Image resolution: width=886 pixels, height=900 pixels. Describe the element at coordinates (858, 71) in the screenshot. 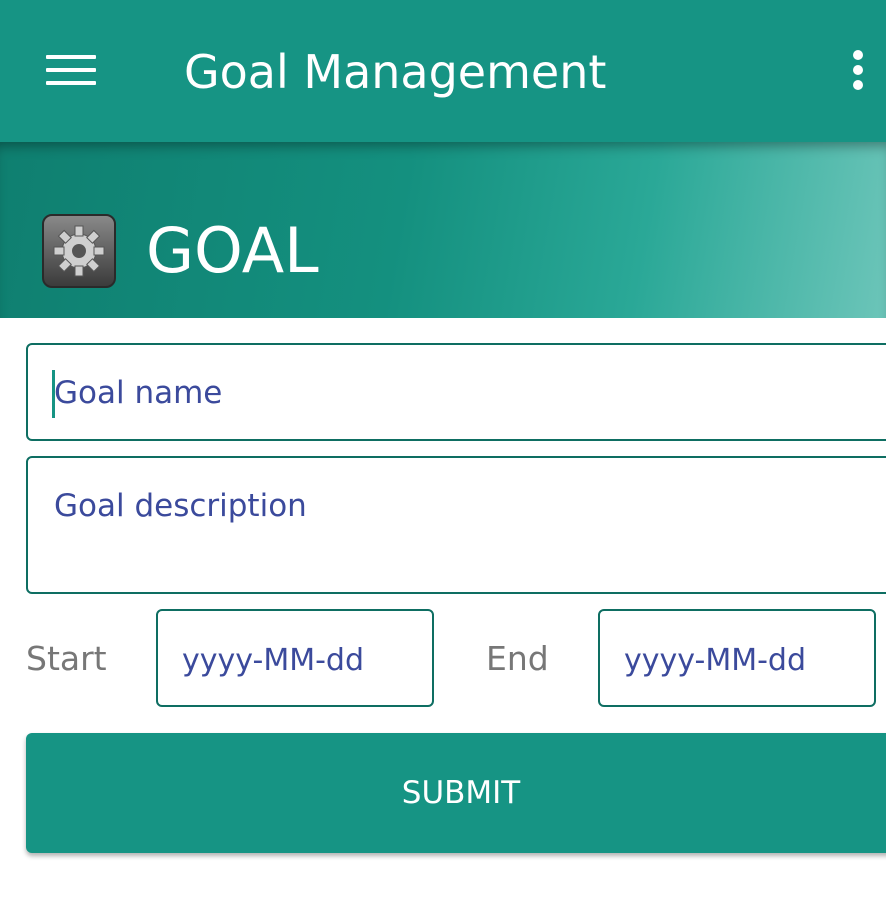

I see `more-vert-icon` at that location.